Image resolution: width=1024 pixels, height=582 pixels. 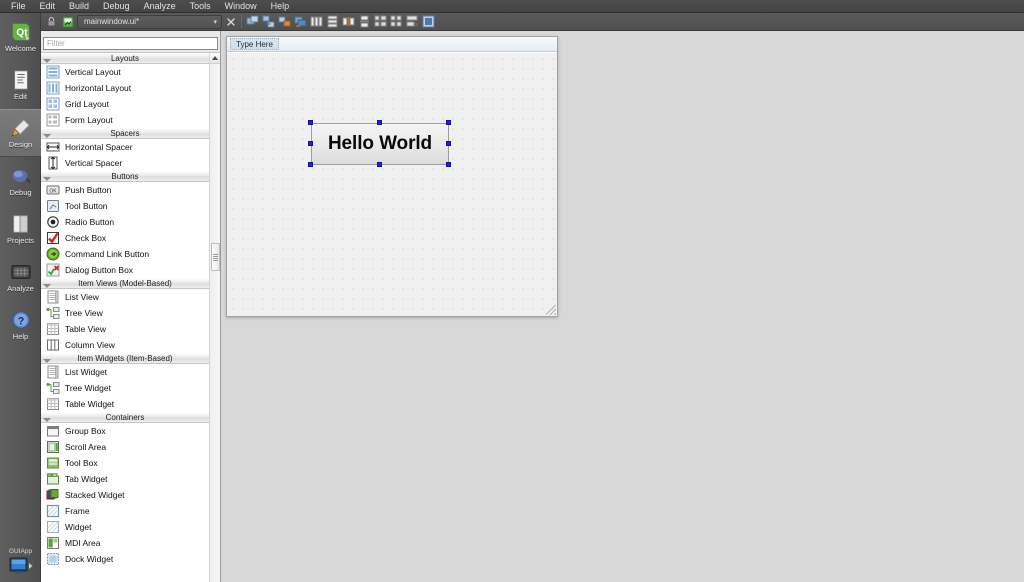 I want to click on hello-world-label-text: Hello World, so click(x=380, y=143).